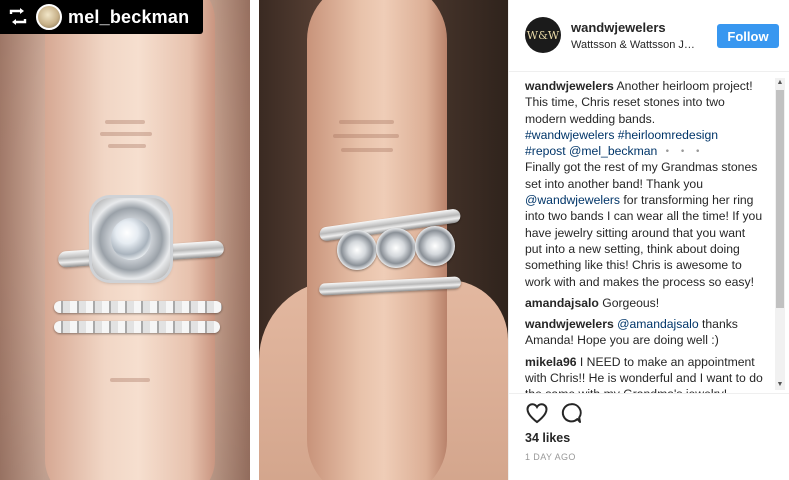  What do you see at coordinates (550, 457) in the screenshot?
I see `post-timestamp: 1 DAY AGO` at bounding box center [550, 457].